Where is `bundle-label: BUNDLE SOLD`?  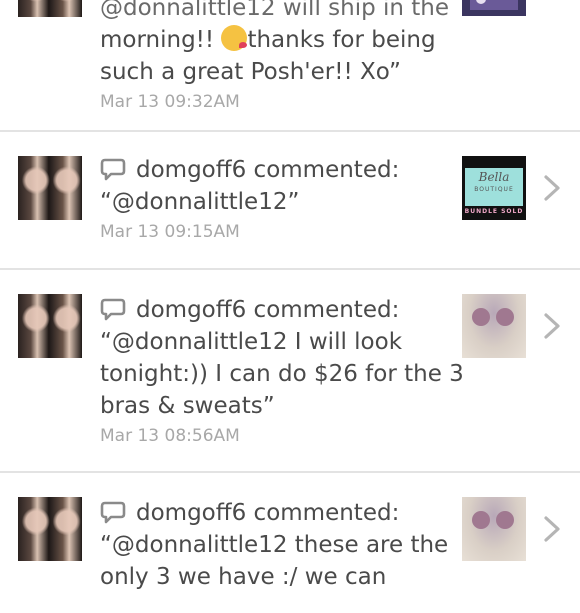
bundle-label: BUNDLE SOLD is located at coordinates (494, 211).